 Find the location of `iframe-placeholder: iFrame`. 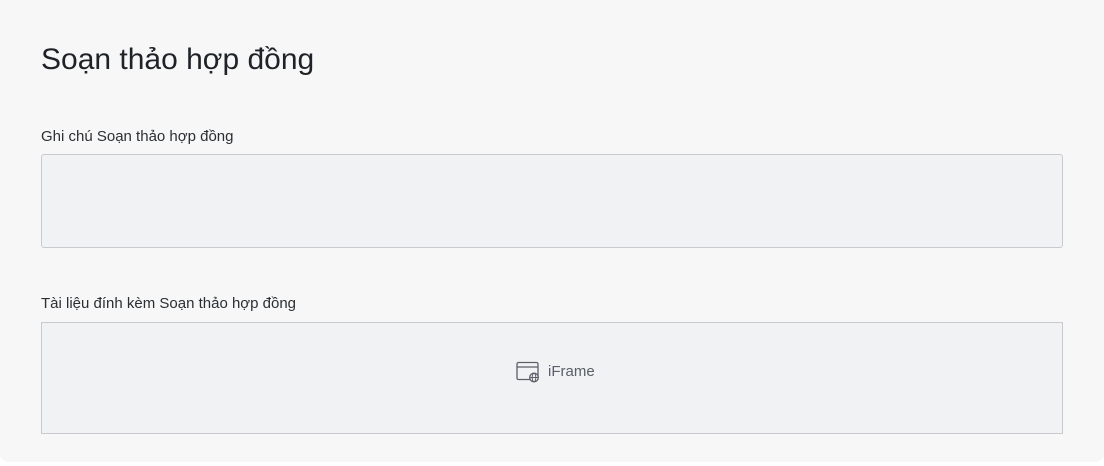

iframe-placeholder: iFrame is located at coordinates (555, 372).